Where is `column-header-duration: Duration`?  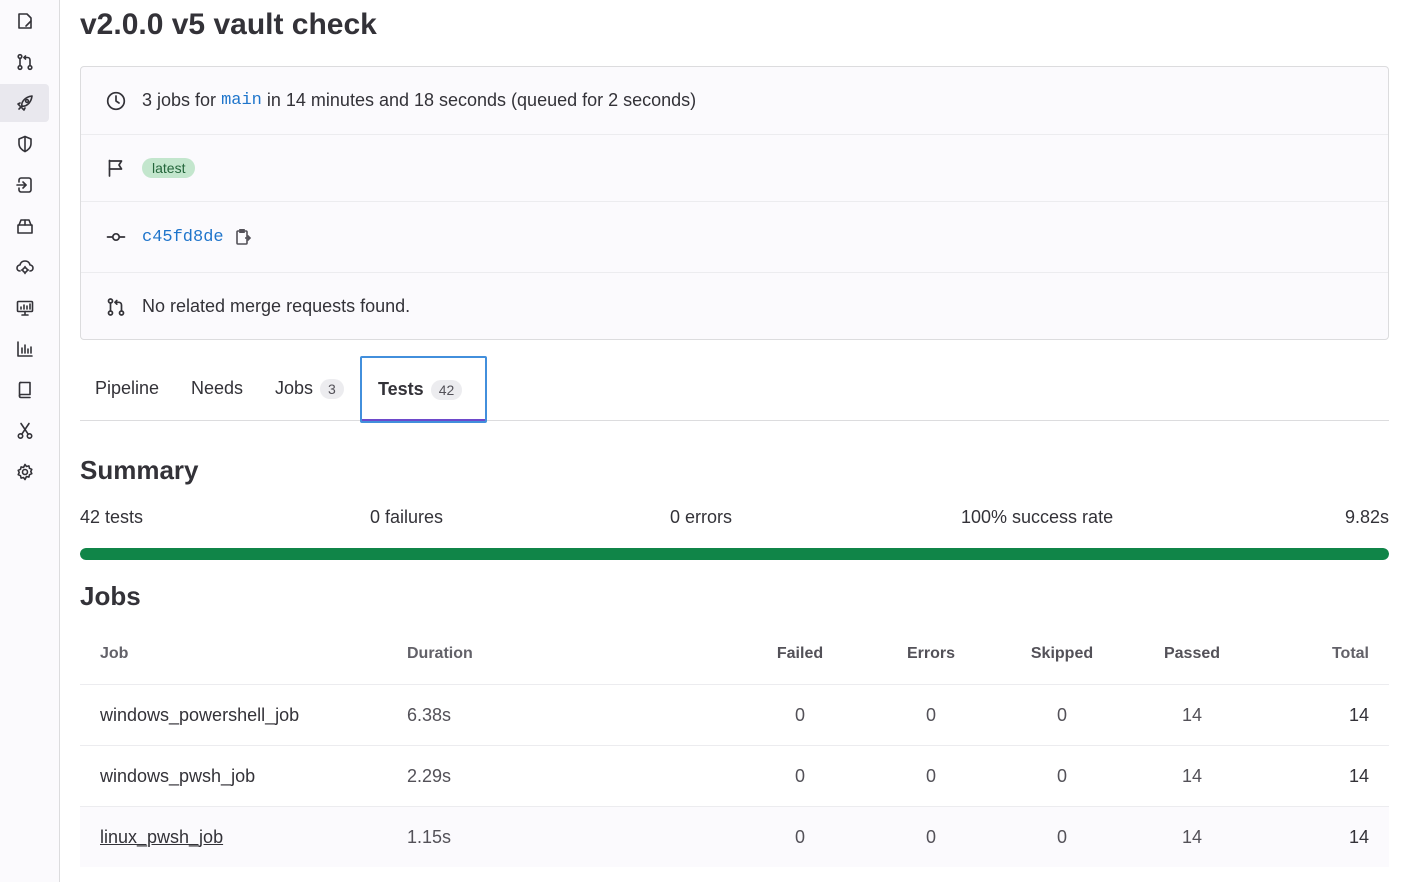 column-header-duration: Duration is located at coordinates (440, 653).